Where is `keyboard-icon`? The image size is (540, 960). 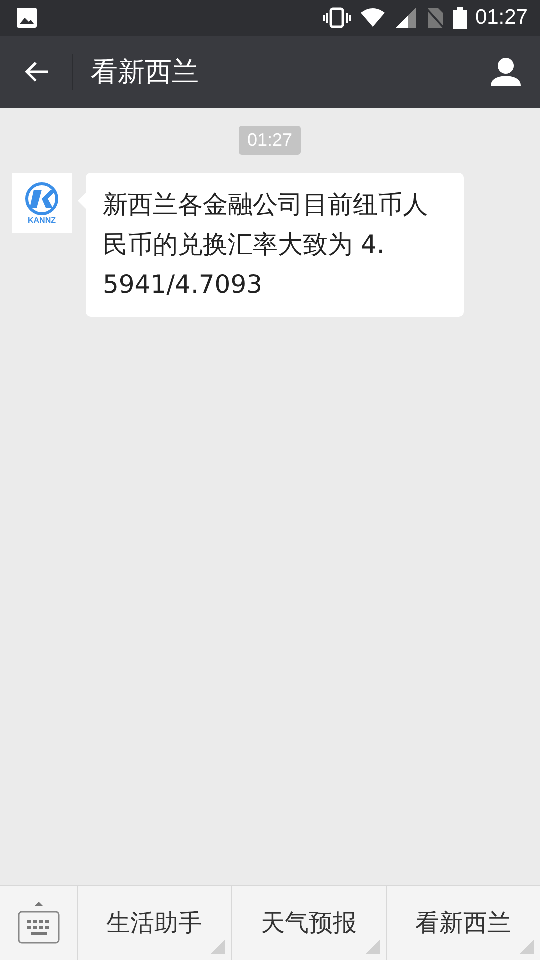 keyboard-icon is located at coordinates (38, 923).